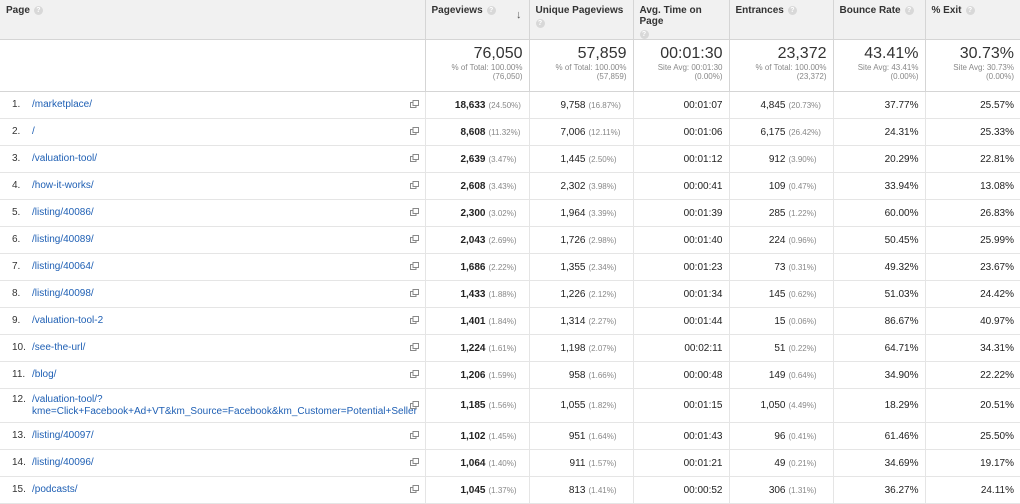 The width and height of the screenshot is (1020, 504). I want to click on column-header-avg-time: Avg. Time on Page?, so click(680, 20).